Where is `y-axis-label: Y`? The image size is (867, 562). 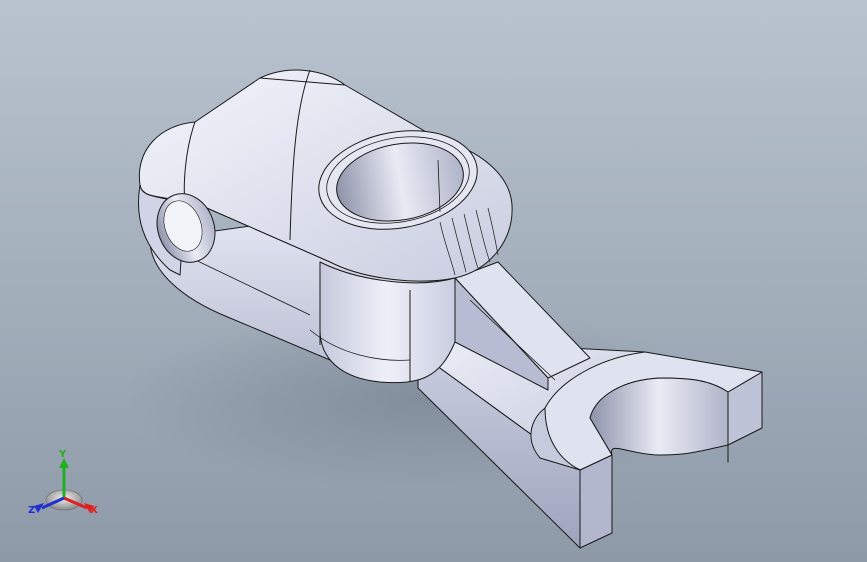
y-axis-label: Y is located at coordinates (63, 454).